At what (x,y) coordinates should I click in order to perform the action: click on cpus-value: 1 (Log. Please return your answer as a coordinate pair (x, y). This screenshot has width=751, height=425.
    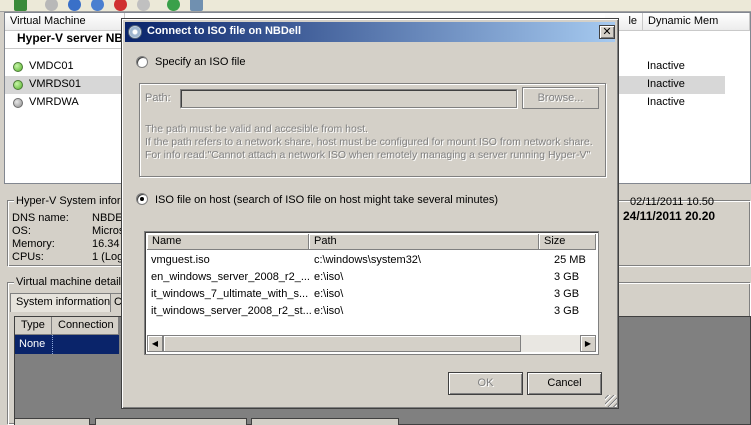
    Looking at the image, I should click on (108, 257).